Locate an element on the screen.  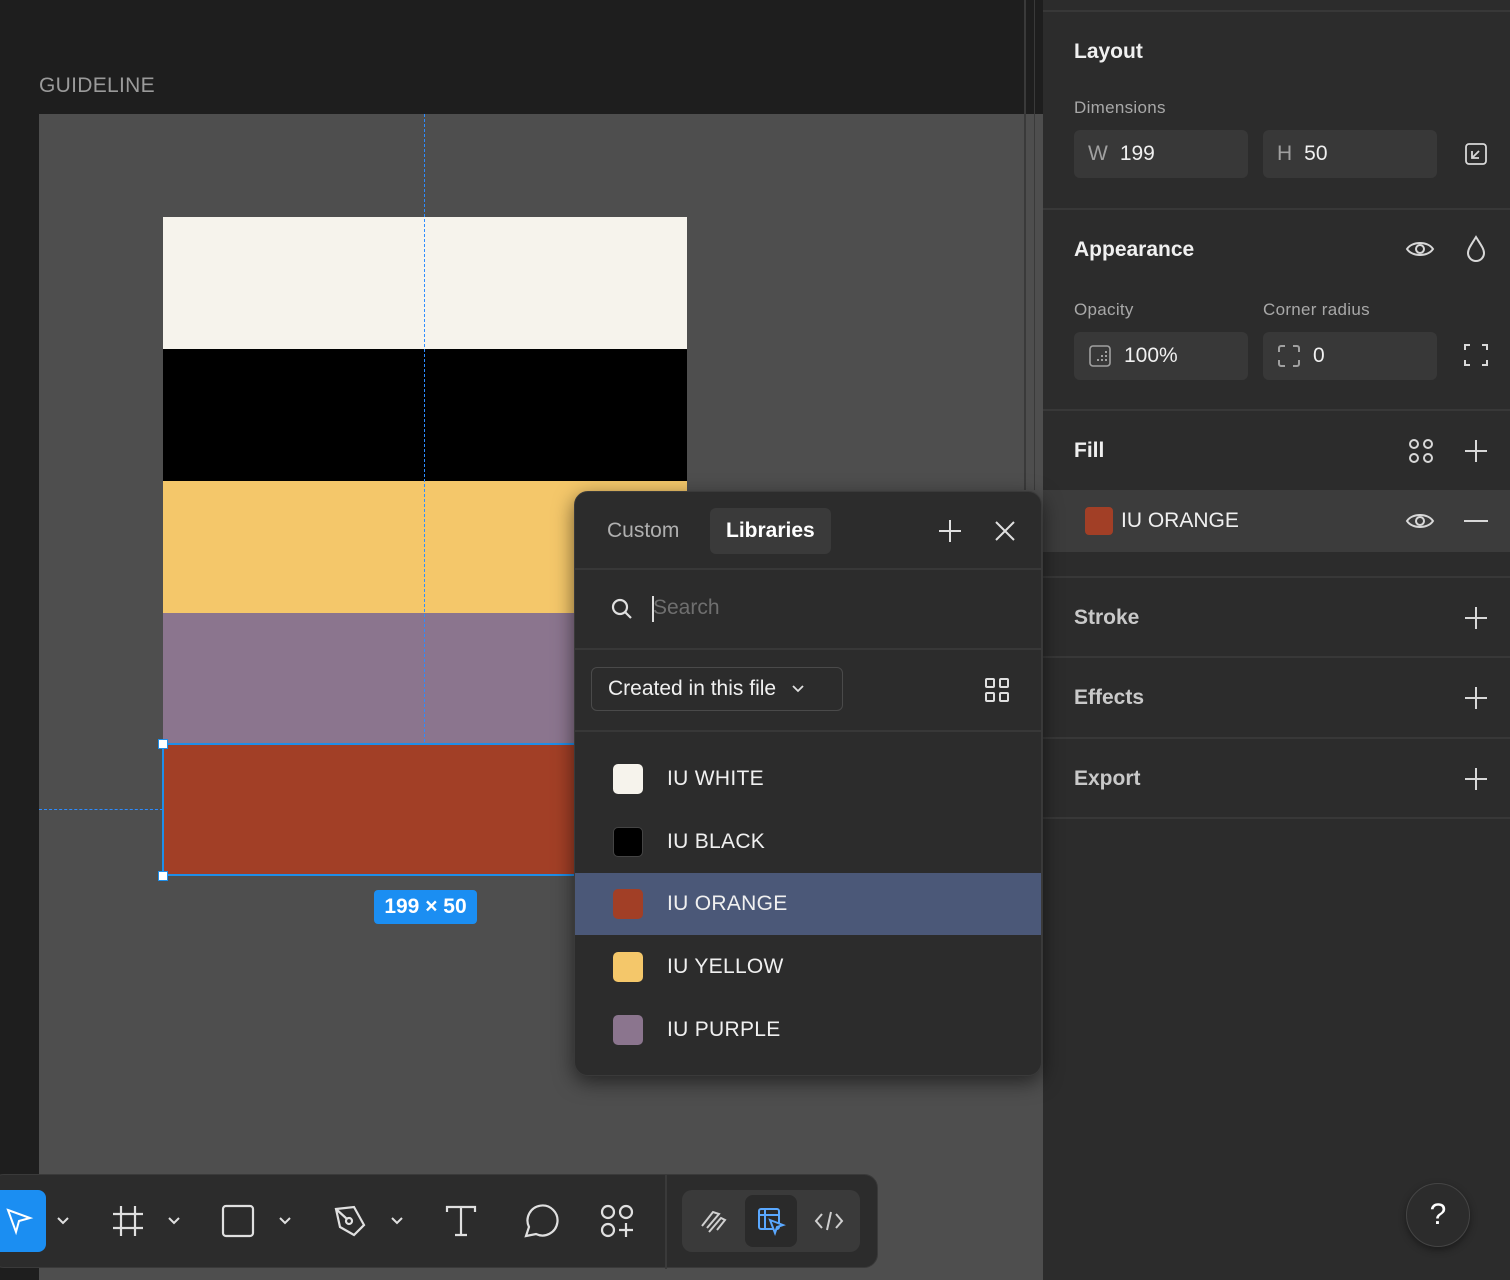
tab-libraries: Libraries is located at coordinates (770, 531).